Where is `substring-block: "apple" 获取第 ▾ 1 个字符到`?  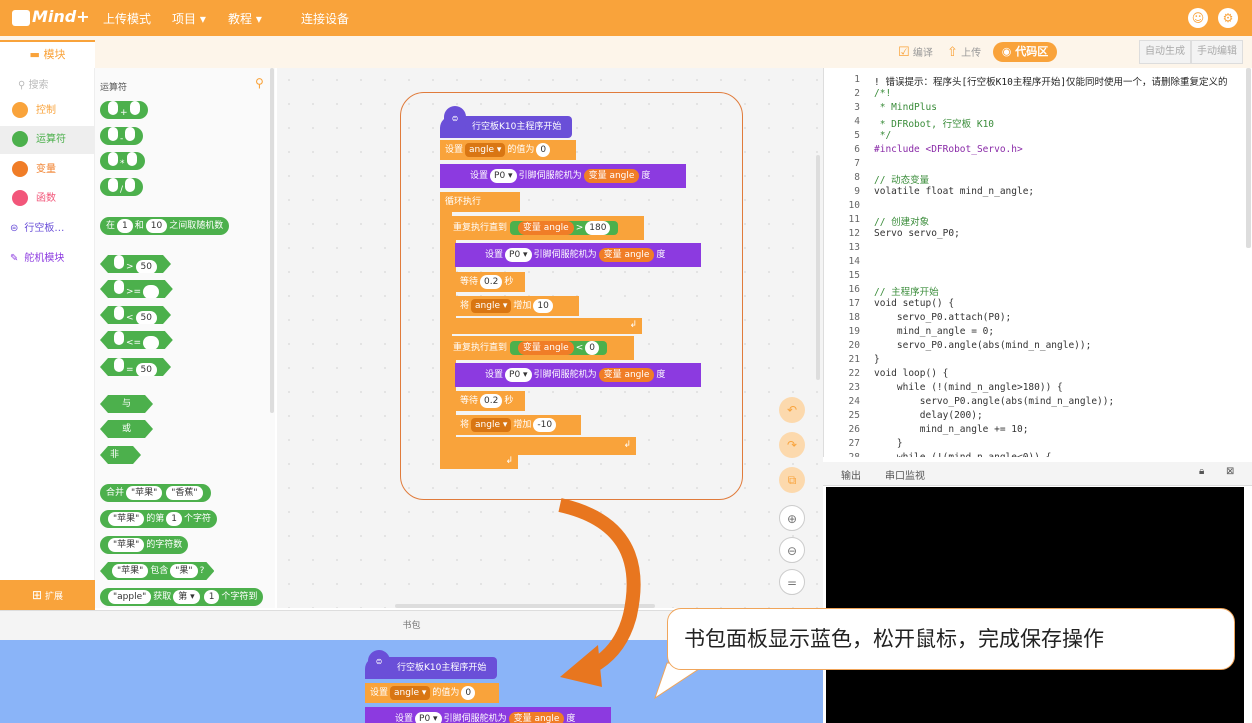
substring-block: "apple" 获取第 ▾ 1 个字符到 is located at coordinates (182, 597).